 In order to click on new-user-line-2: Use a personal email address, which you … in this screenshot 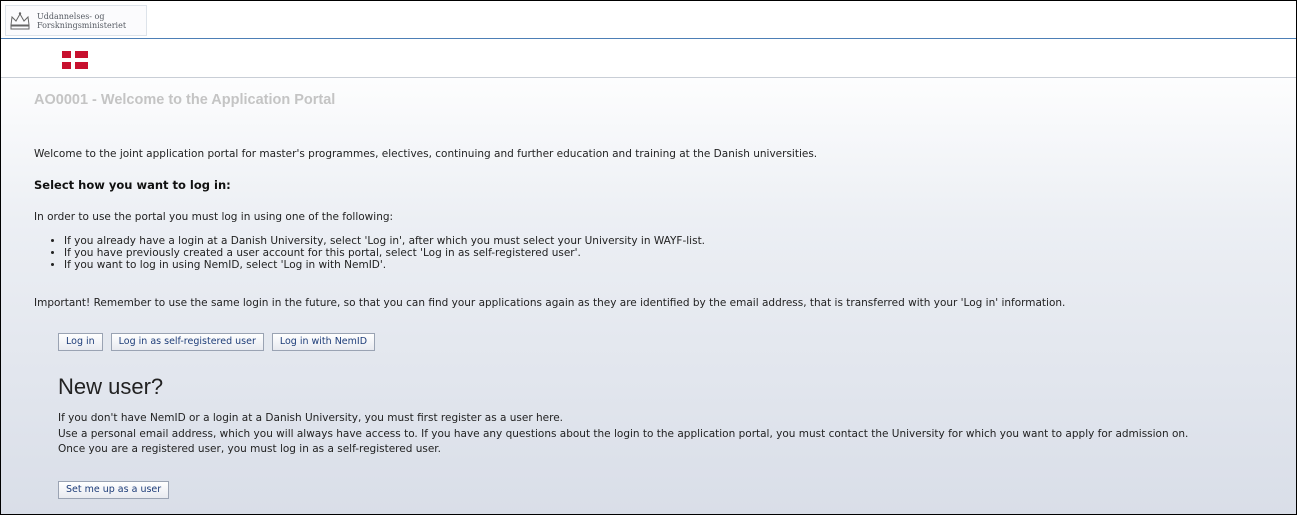, I will do `click(623, 433)`.